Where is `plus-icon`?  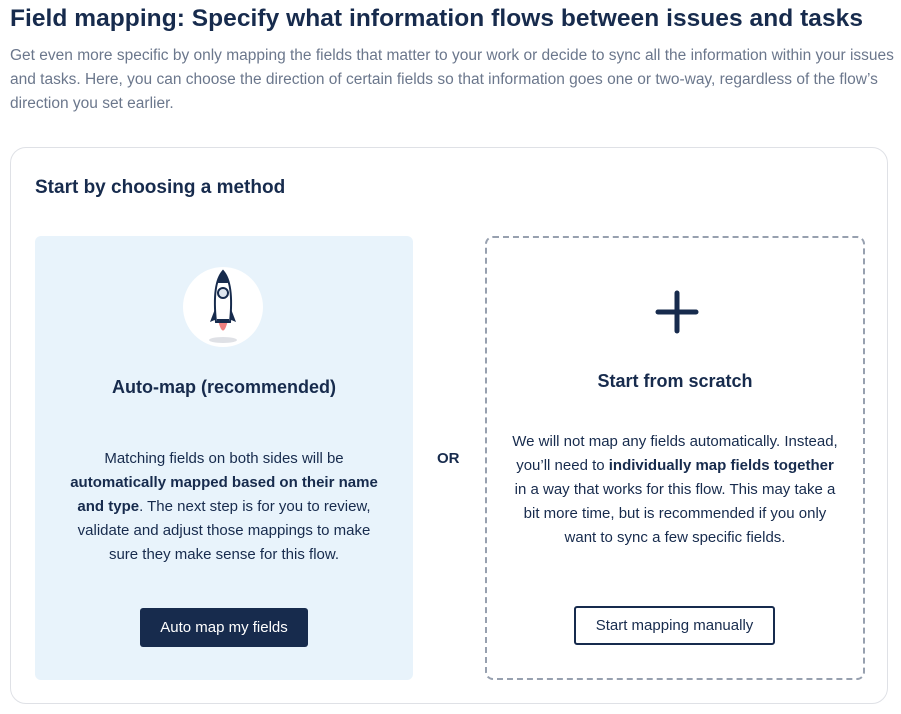
plus-icon is located at coordinates (677, 312).